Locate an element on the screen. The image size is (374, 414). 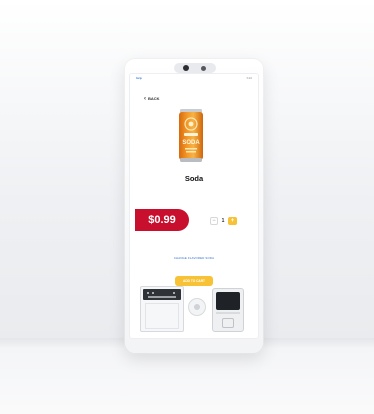
card-terminal-icon is located at coordinates (228, 310).